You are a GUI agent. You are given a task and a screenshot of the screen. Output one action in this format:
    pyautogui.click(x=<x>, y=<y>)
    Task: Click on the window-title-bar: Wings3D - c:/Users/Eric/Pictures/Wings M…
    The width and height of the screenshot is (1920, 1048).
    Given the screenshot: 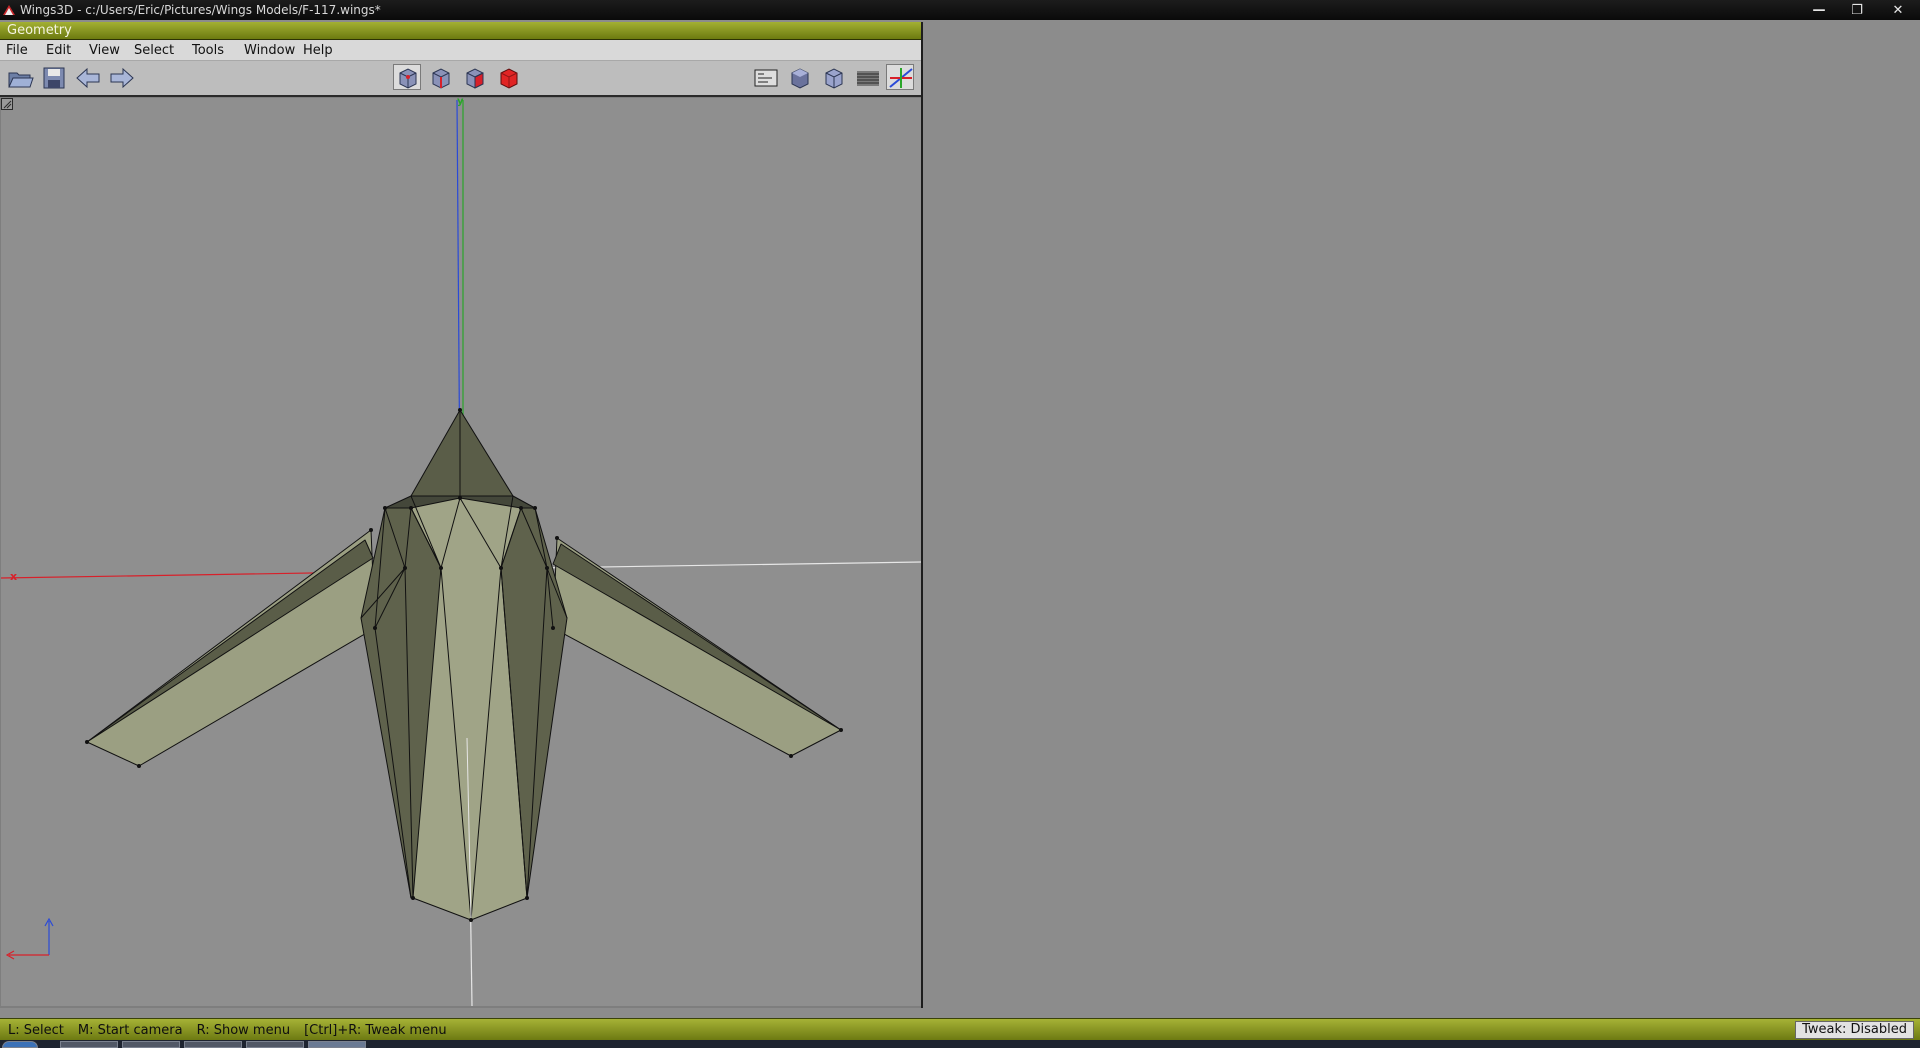 What is the action you would take?
    pyautogui.click(x=960, y=10)
    